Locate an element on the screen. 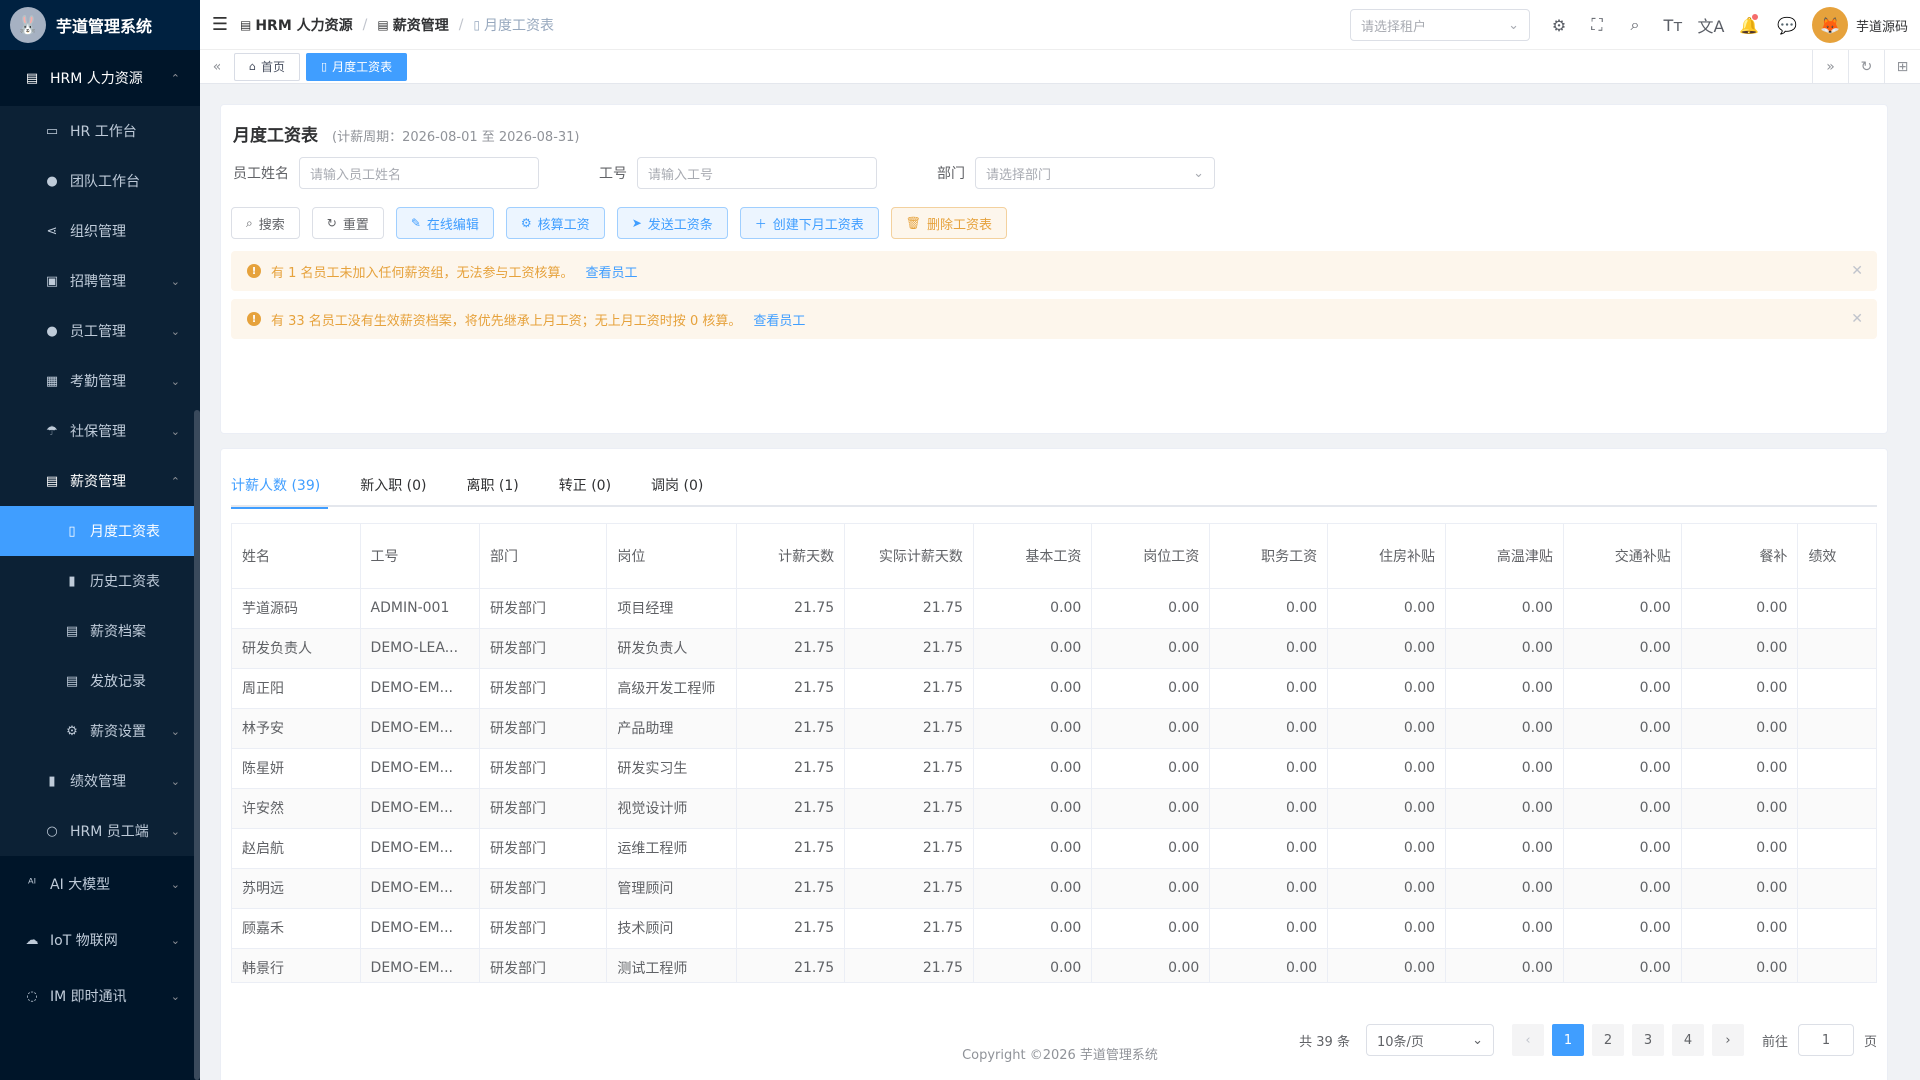  tab-new-hires: 新入职 (0) is located at coordinates (393, 486).